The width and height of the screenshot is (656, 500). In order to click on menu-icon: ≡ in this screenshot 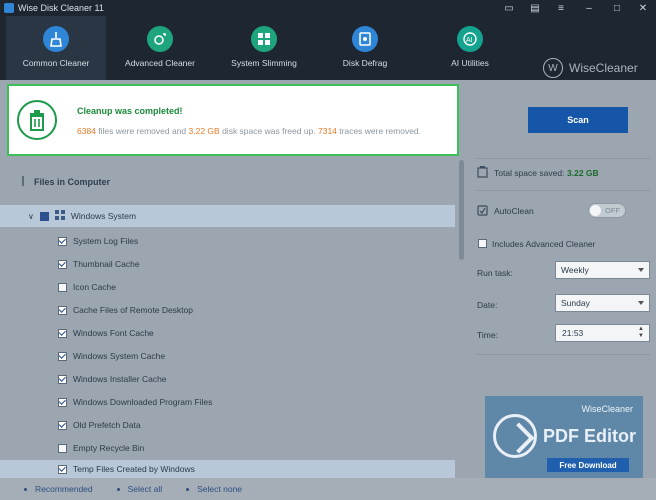, I will do `click(561, 8)`.